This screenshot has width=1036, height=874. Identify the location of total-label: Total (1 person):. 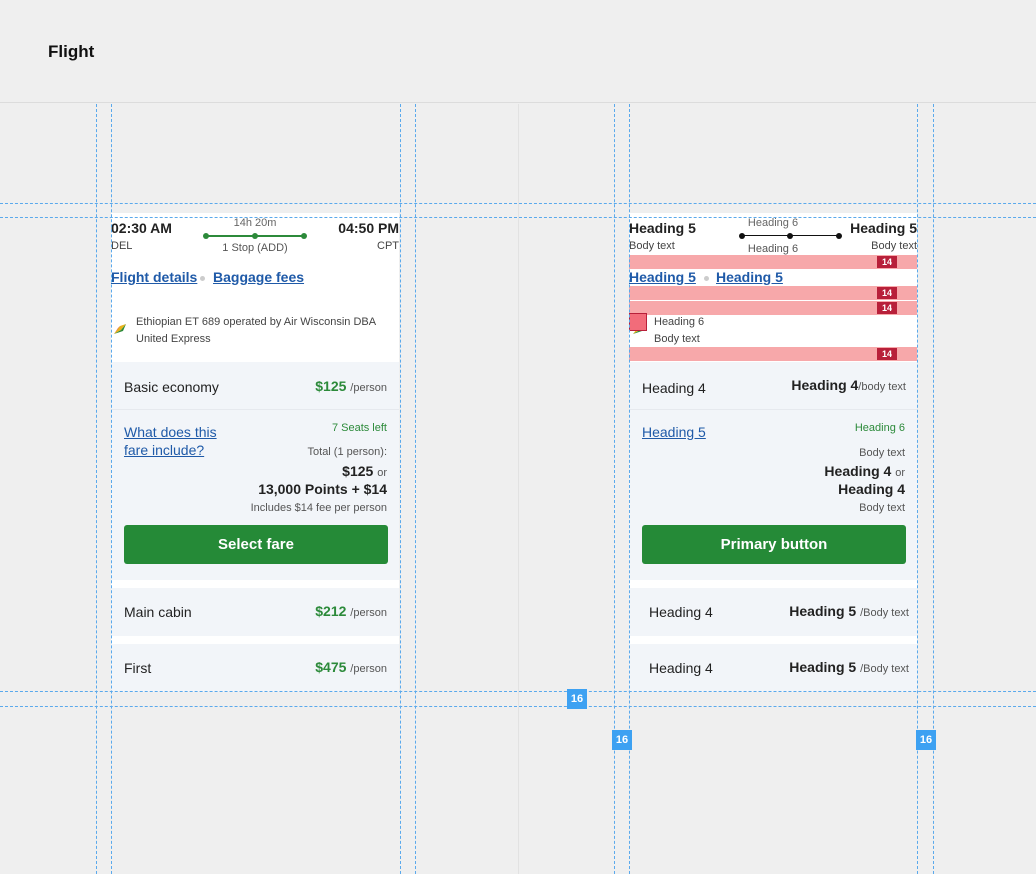
(347, 452).